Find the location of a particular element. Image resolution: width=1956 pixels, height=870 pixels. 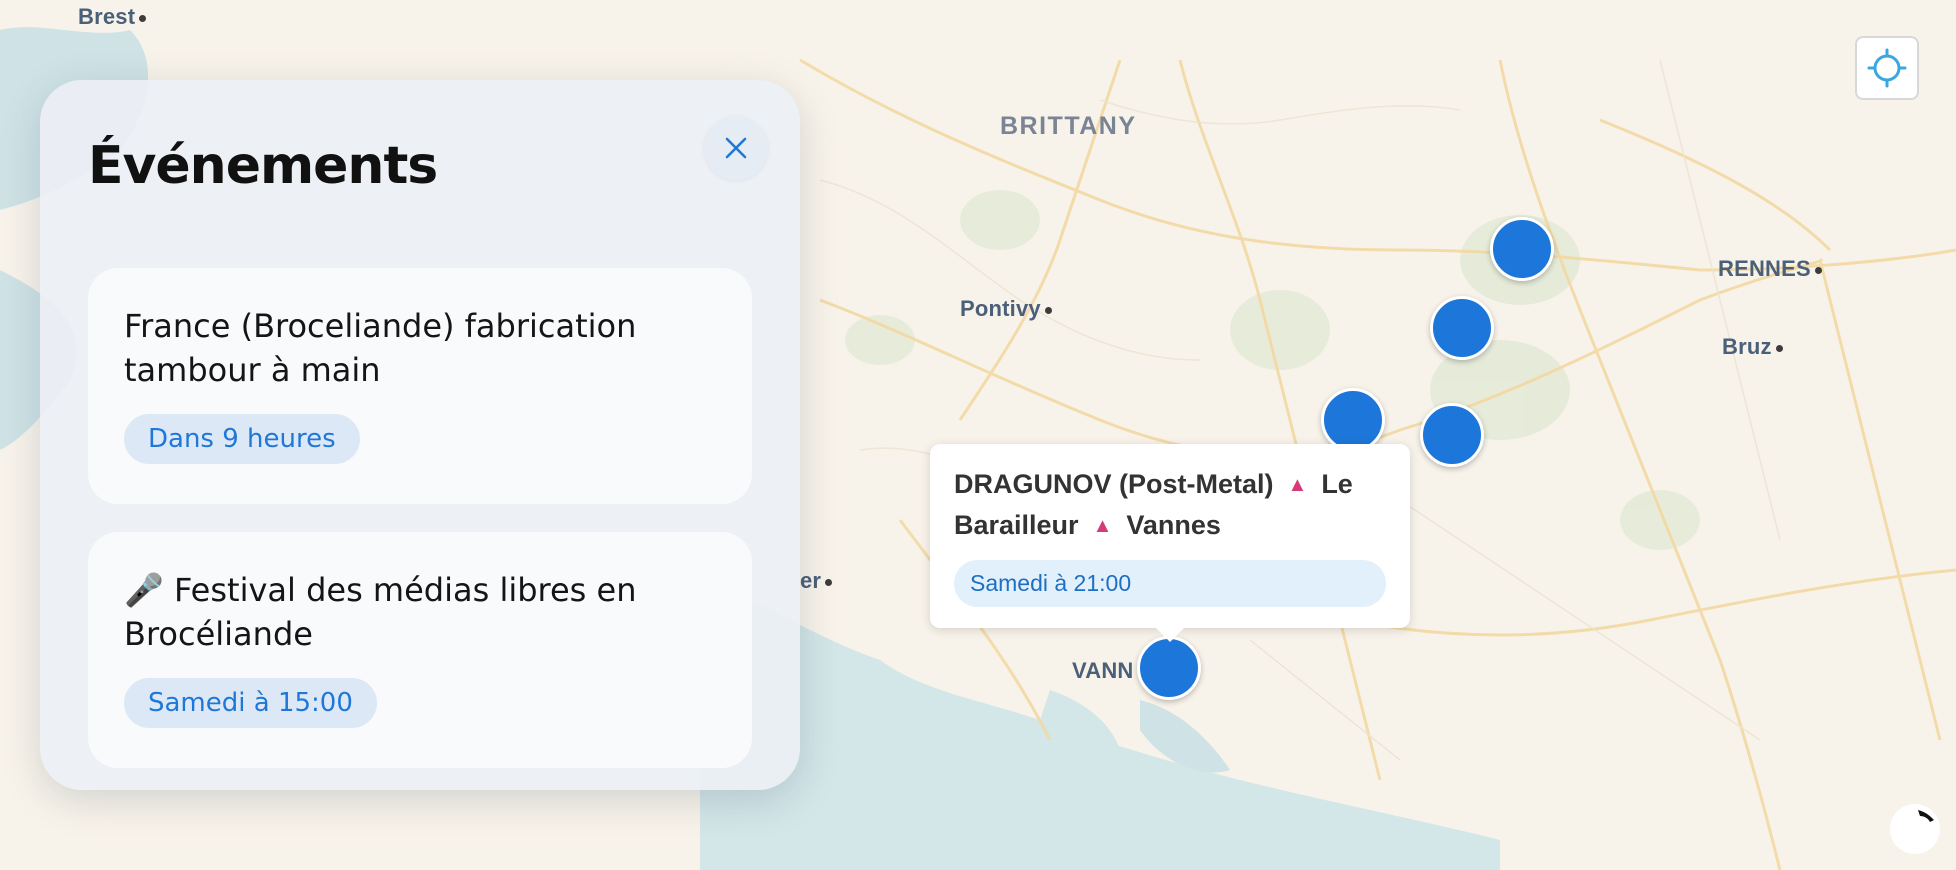

event-time-badge: Samedi à 15:00 is located at coordinates (250, 703).